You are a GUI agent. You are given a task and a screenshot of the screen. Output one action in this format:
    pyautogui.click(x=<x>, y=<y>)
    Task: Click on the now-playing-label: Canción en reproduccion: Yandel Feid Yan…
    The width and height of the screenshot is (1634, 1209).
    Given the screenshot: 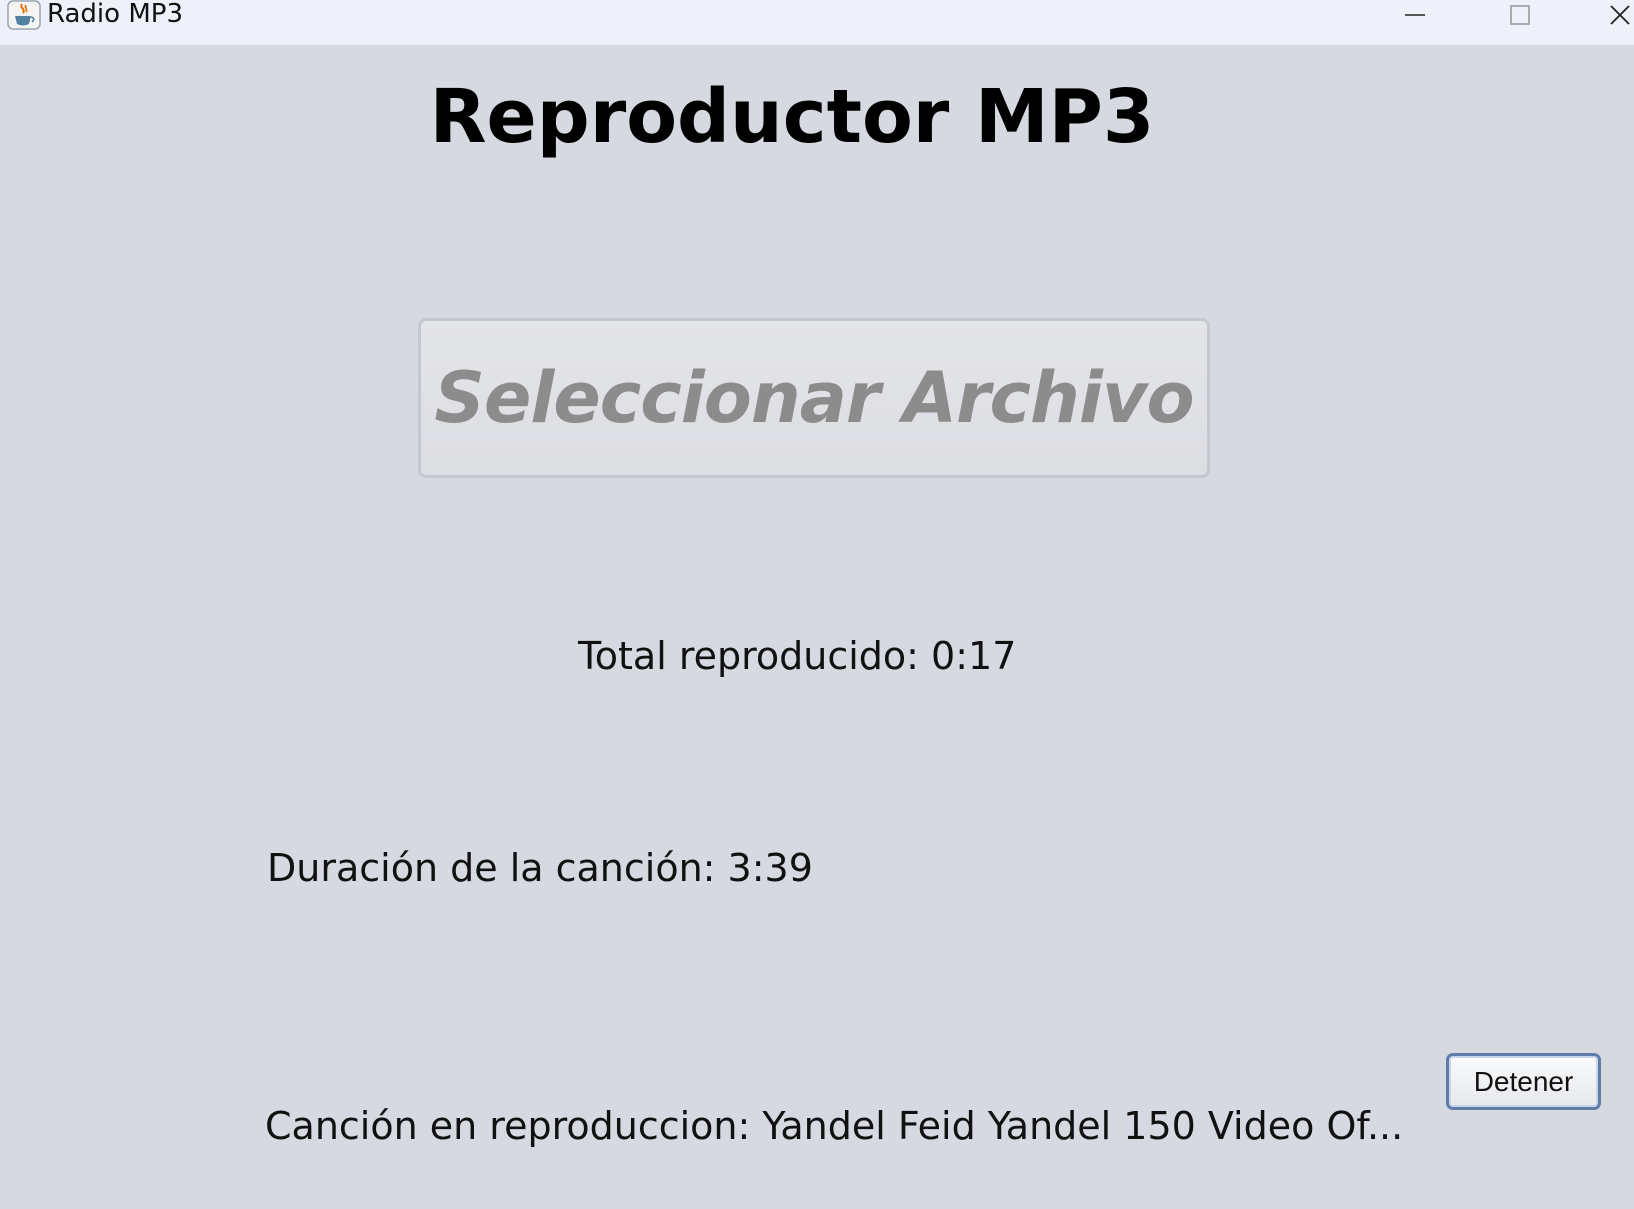 What is the action you would take?
    pyautogui.click(x=834, y=1126)
    